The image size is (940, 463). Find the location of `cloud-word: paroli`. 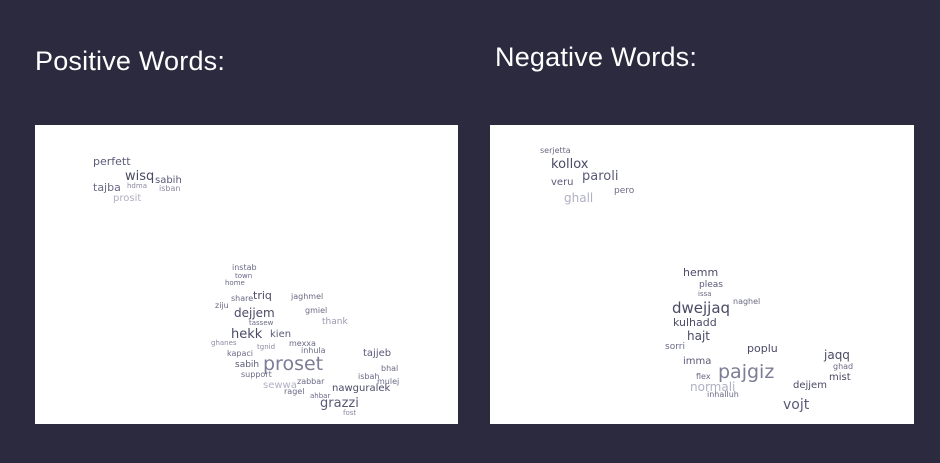

cloud-word: paroli is located at coordinates (600, 176).